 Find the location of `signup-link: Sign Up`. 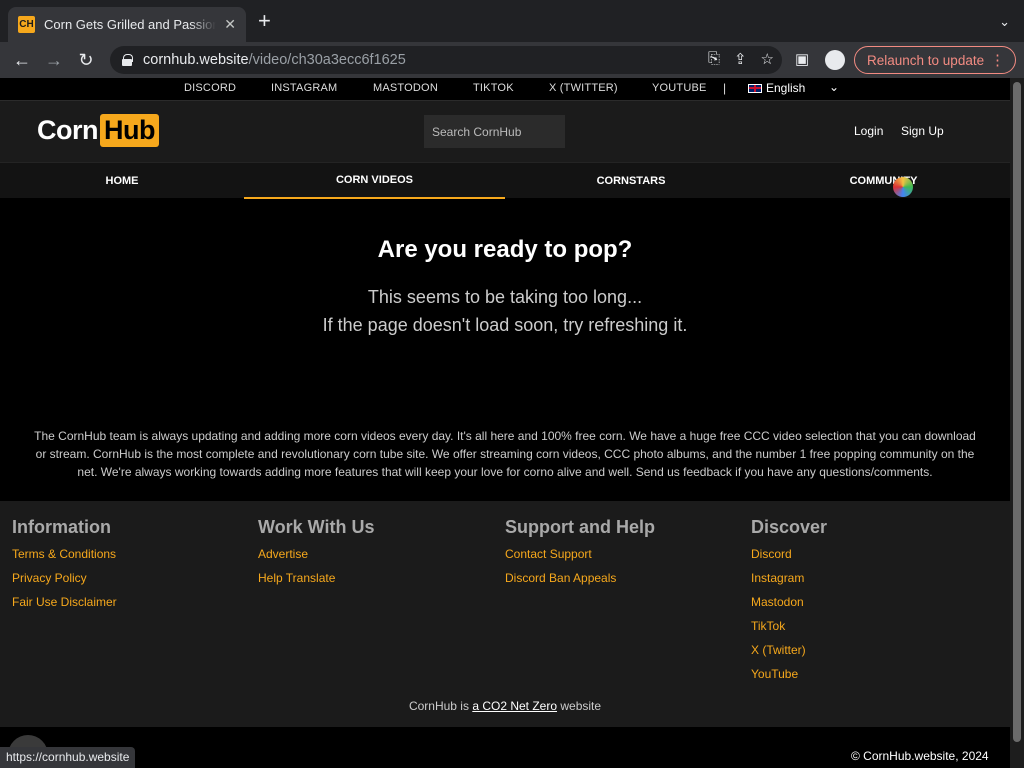

signup-link: Sign Up is located at coordinates (922, 131).